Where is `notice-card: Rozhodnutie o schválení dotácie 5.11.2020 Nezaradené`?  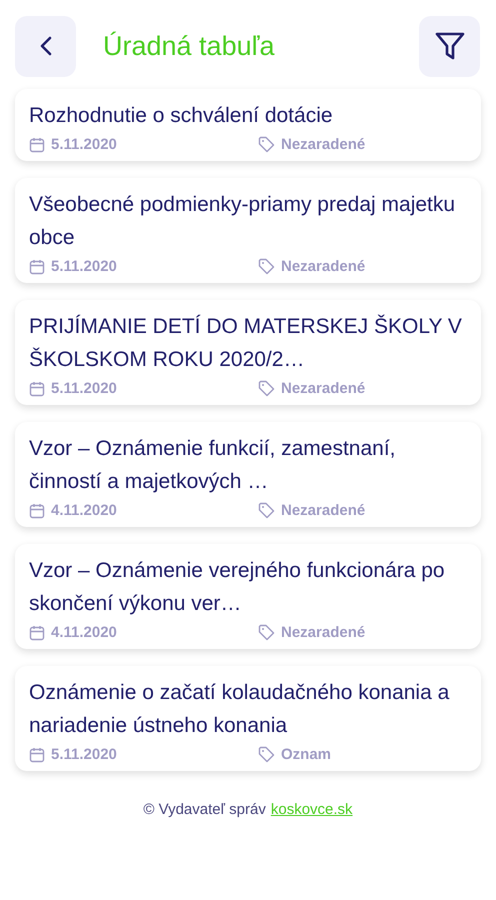
notice-card: Rozhodnutie o schválení dotácie 5.11.2020 Nezaradené is located at coordinates (248, 125).